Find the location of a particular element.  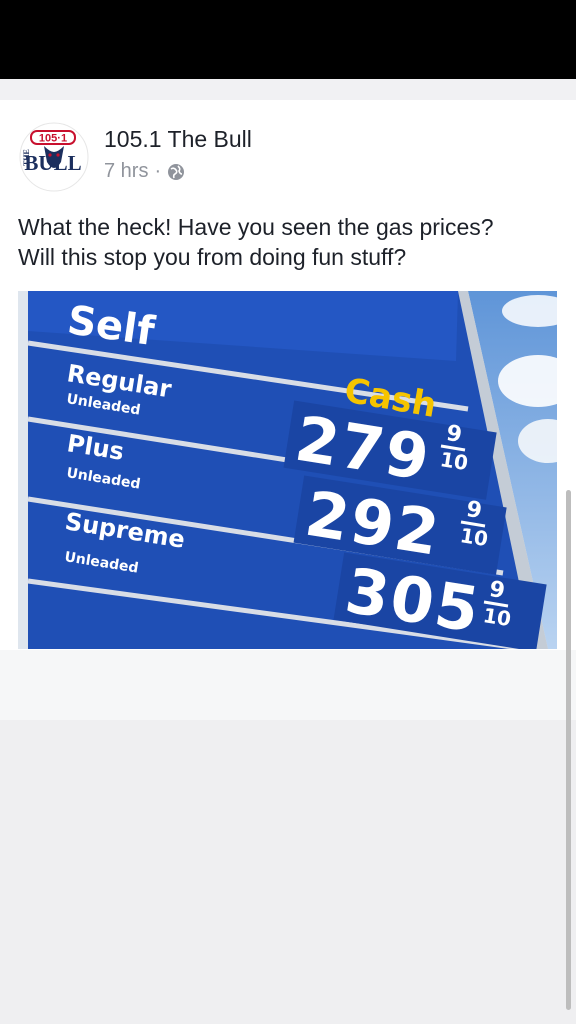

feed-gap is located at coordinates (288, 89).